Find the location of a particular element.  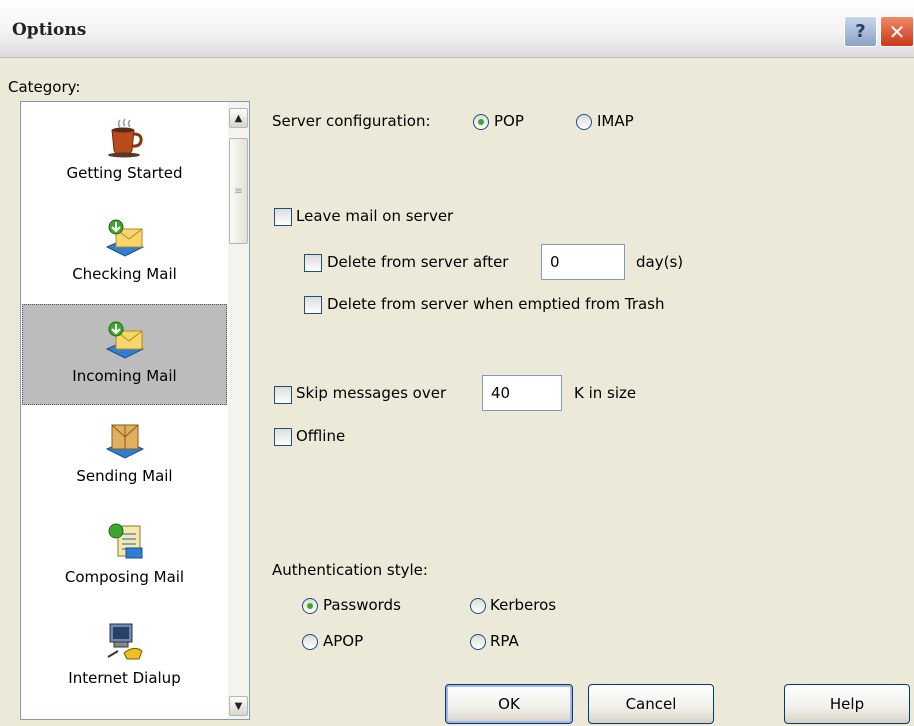

title-bar: Options ? ✕ is located at coordinates (457, 29).